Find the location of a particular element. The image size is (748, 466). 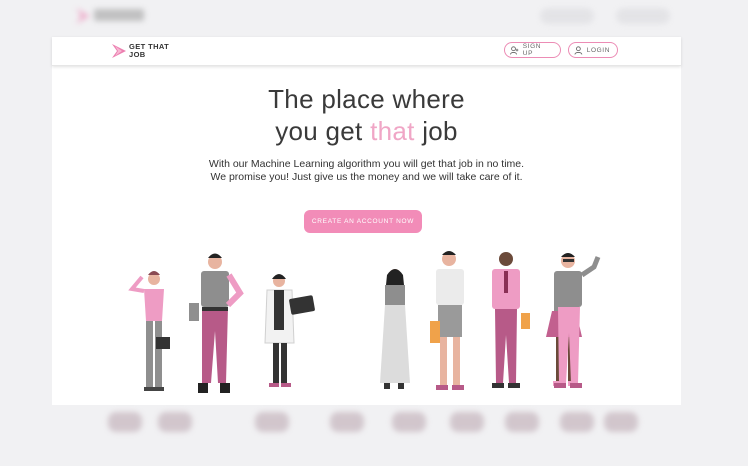

create-account-button: CREATE AN ACCOUNT NOW is located at coordinates (363, 221).